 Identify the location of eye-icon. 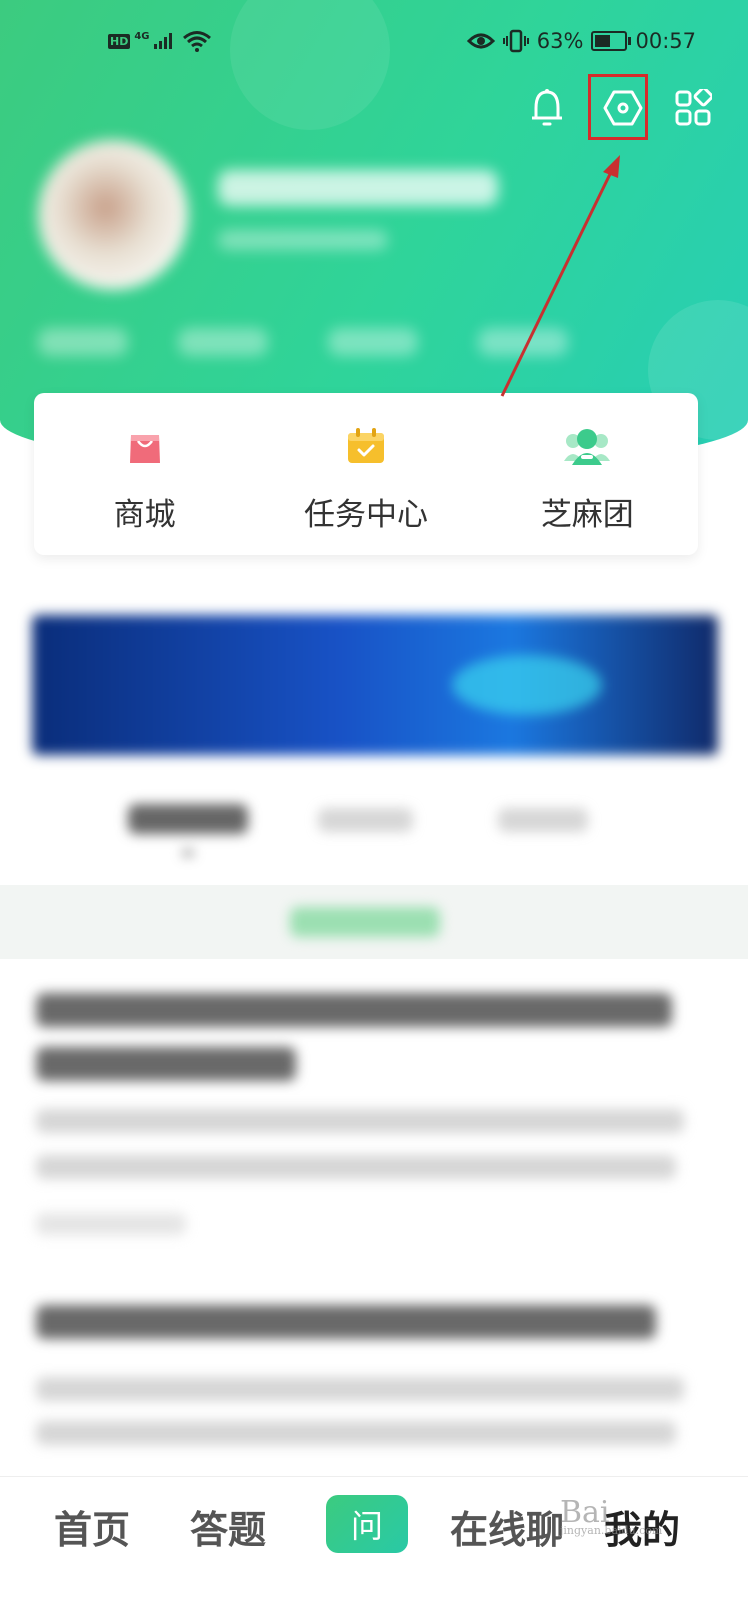
(480, 41).